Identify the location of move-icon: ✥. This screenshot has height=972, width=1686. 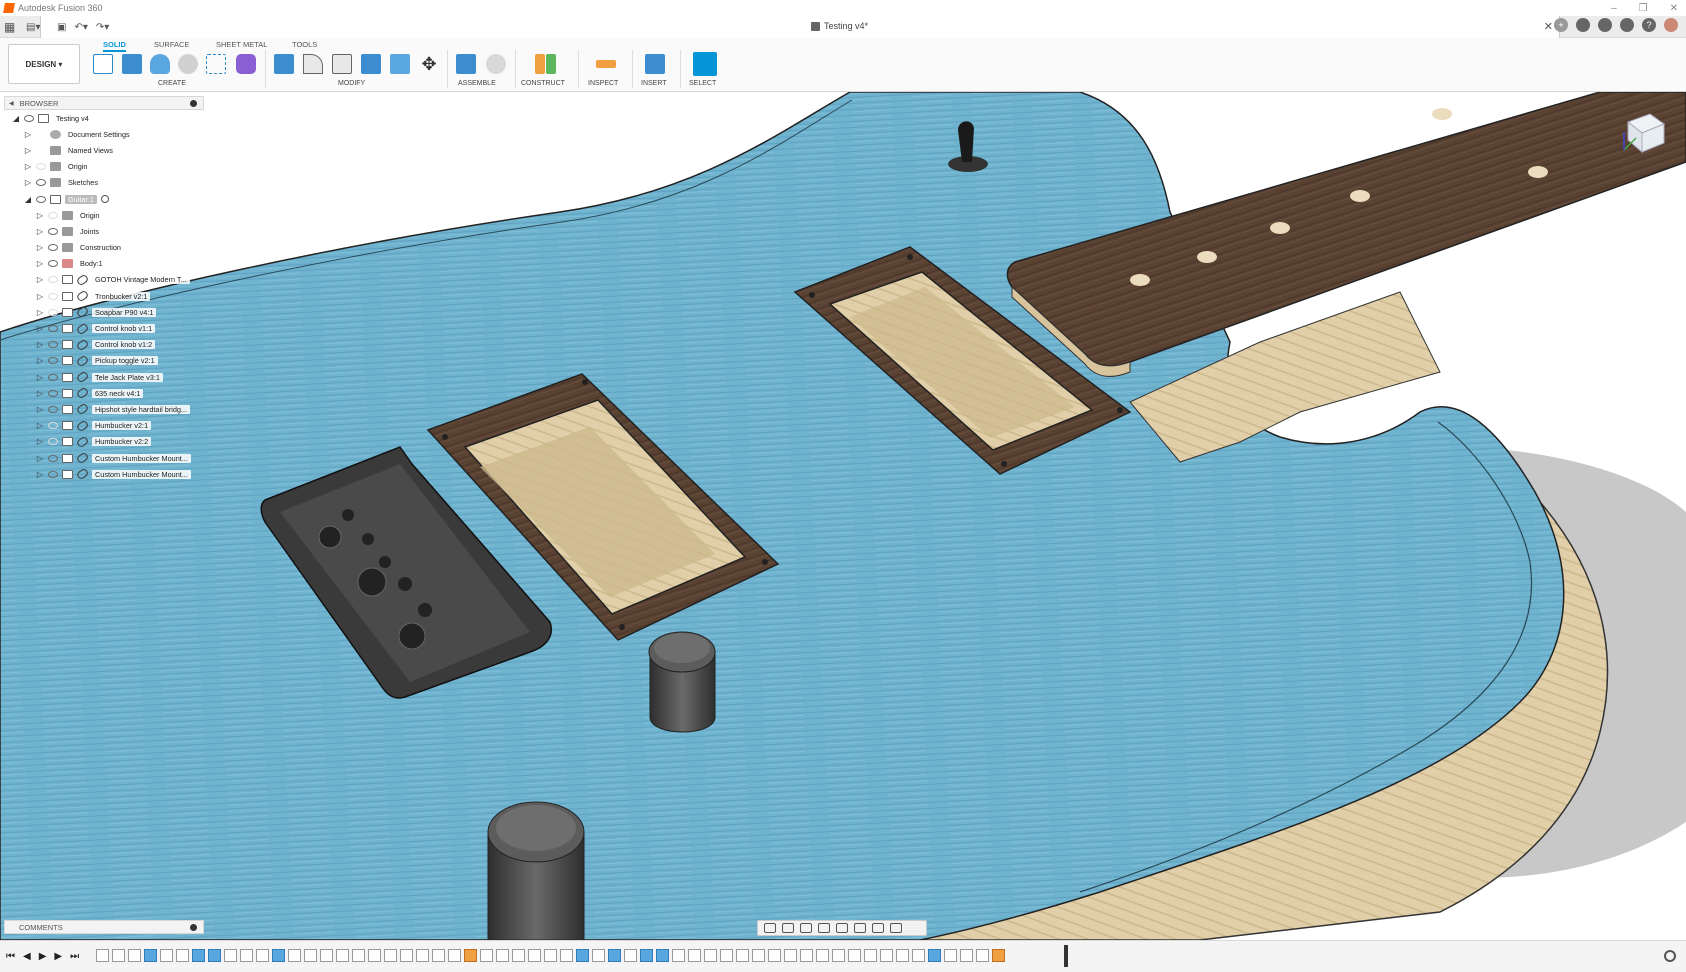
(429, 64).